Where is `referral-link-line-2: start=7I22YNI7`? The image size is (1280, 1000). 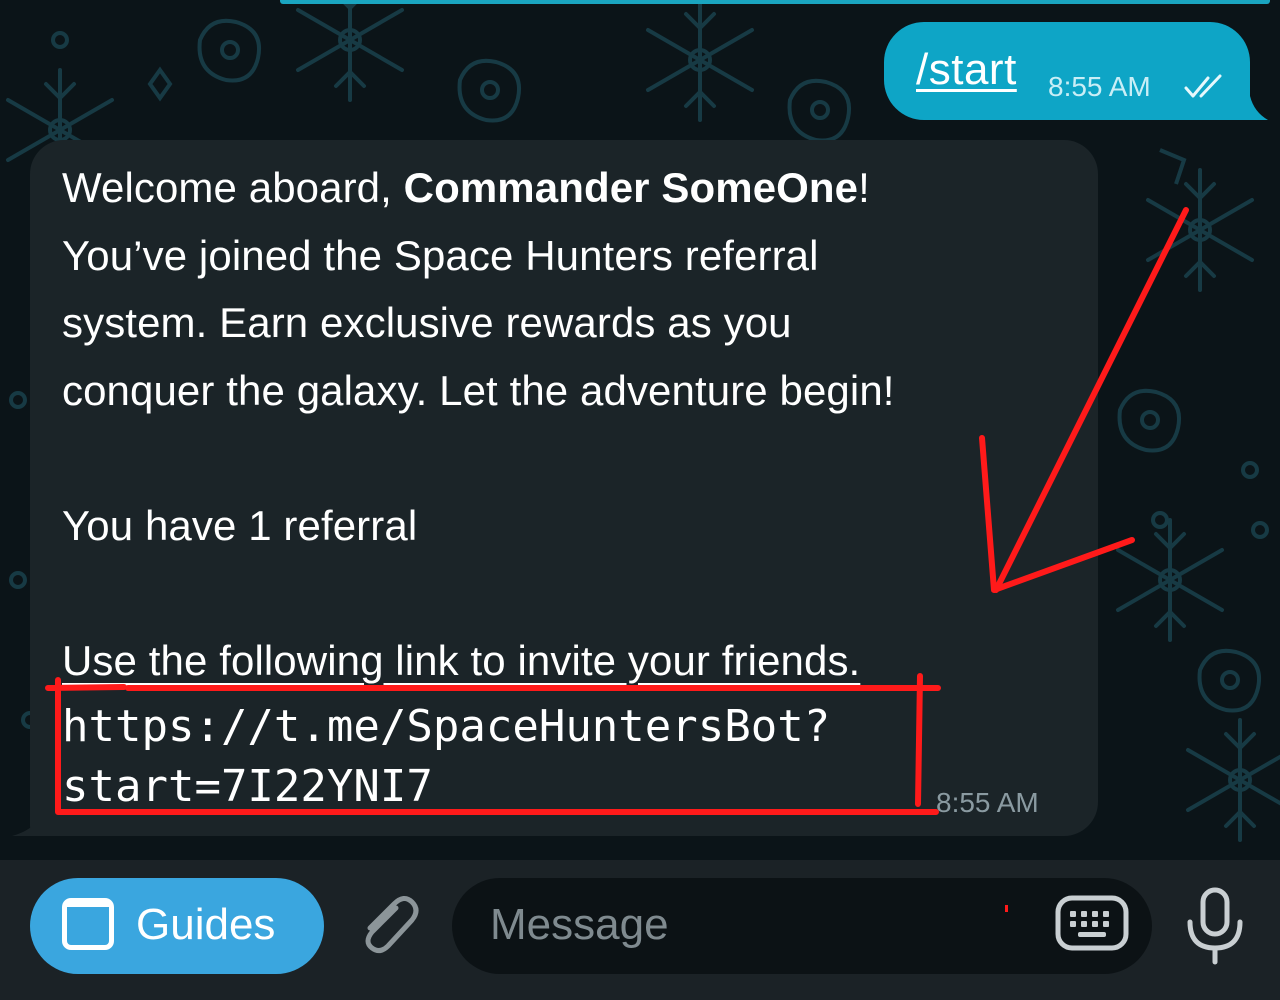 referral-link-line-2: start=7I22YNI7 is located at coordinates (247, 787).